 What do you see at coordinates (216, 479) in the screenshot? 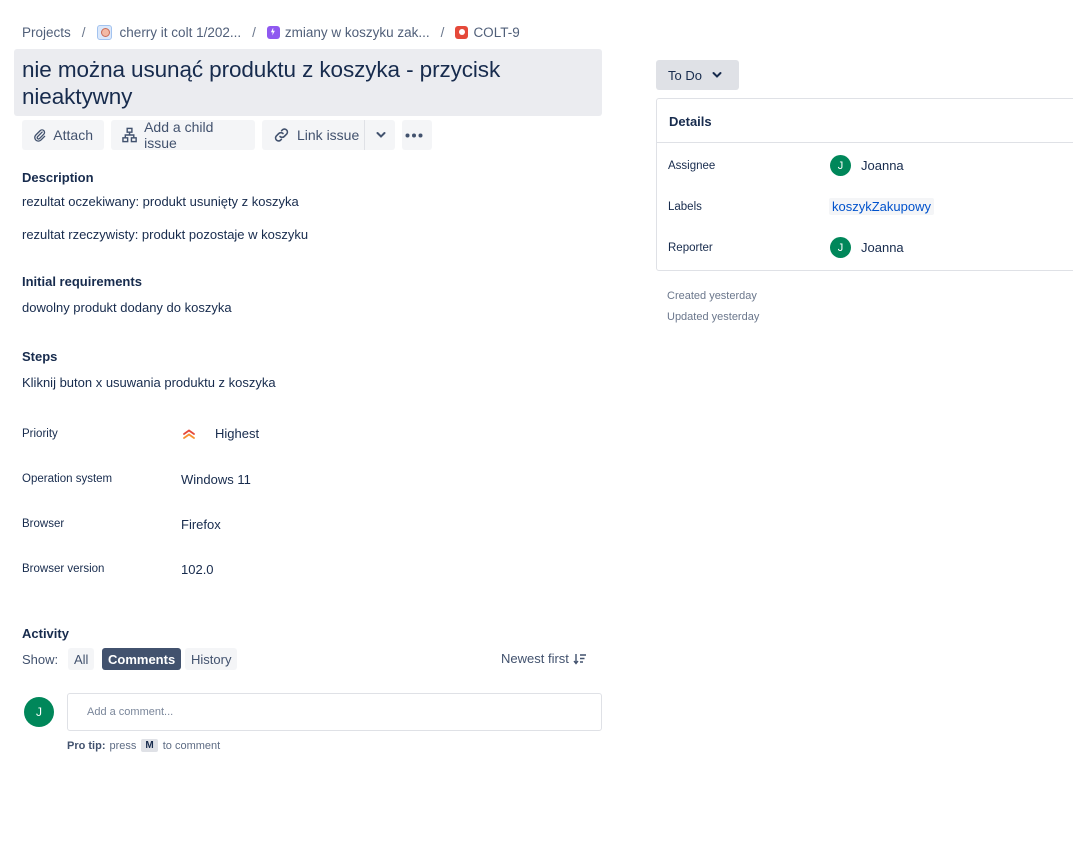
I see `operation-system-value: Windows 11` at bounding box center [216, 479].